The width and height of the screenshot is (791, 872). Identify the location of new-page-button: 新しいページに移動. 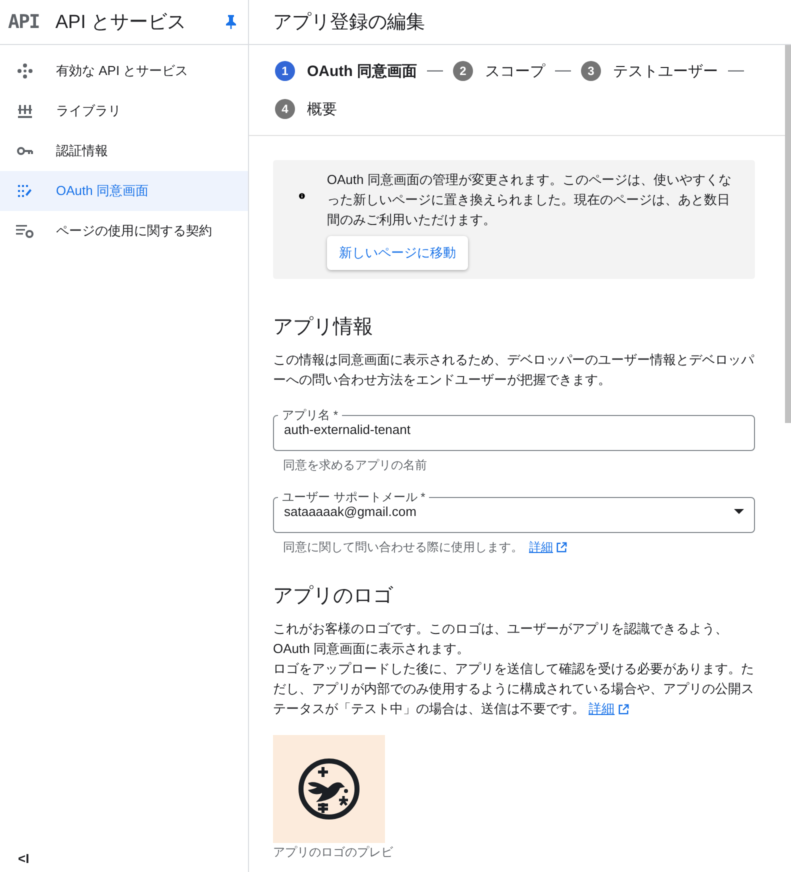
(397, 253).